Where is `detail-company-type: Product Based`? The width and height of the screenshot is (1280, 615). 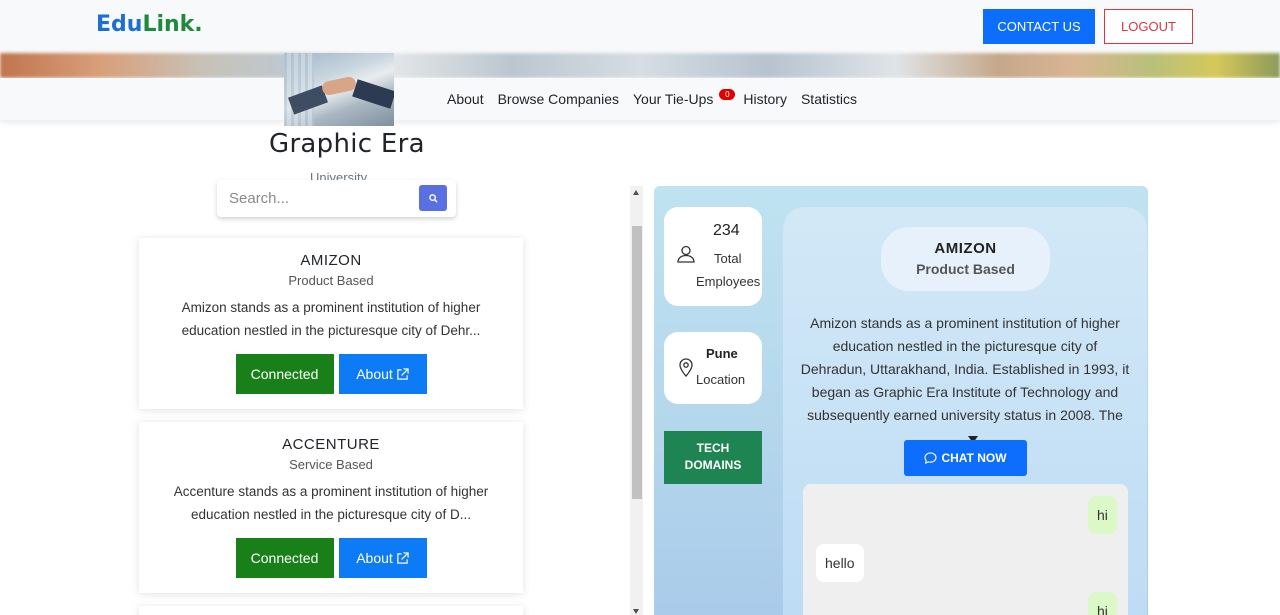
detail-company-type: Product Based is located at coordinates (965, 269).